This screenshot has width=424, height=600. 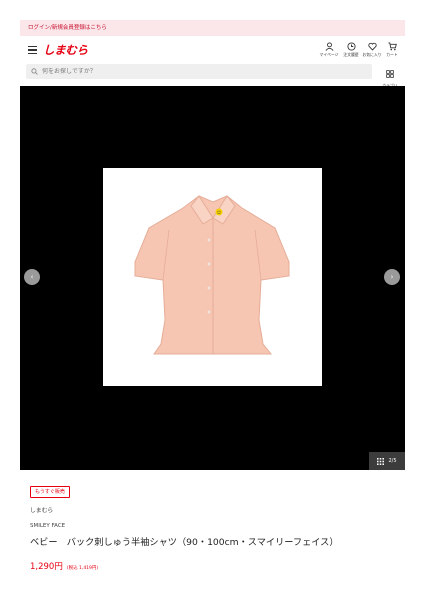 I want to click on cart-icon, so click(x=392, y=46).